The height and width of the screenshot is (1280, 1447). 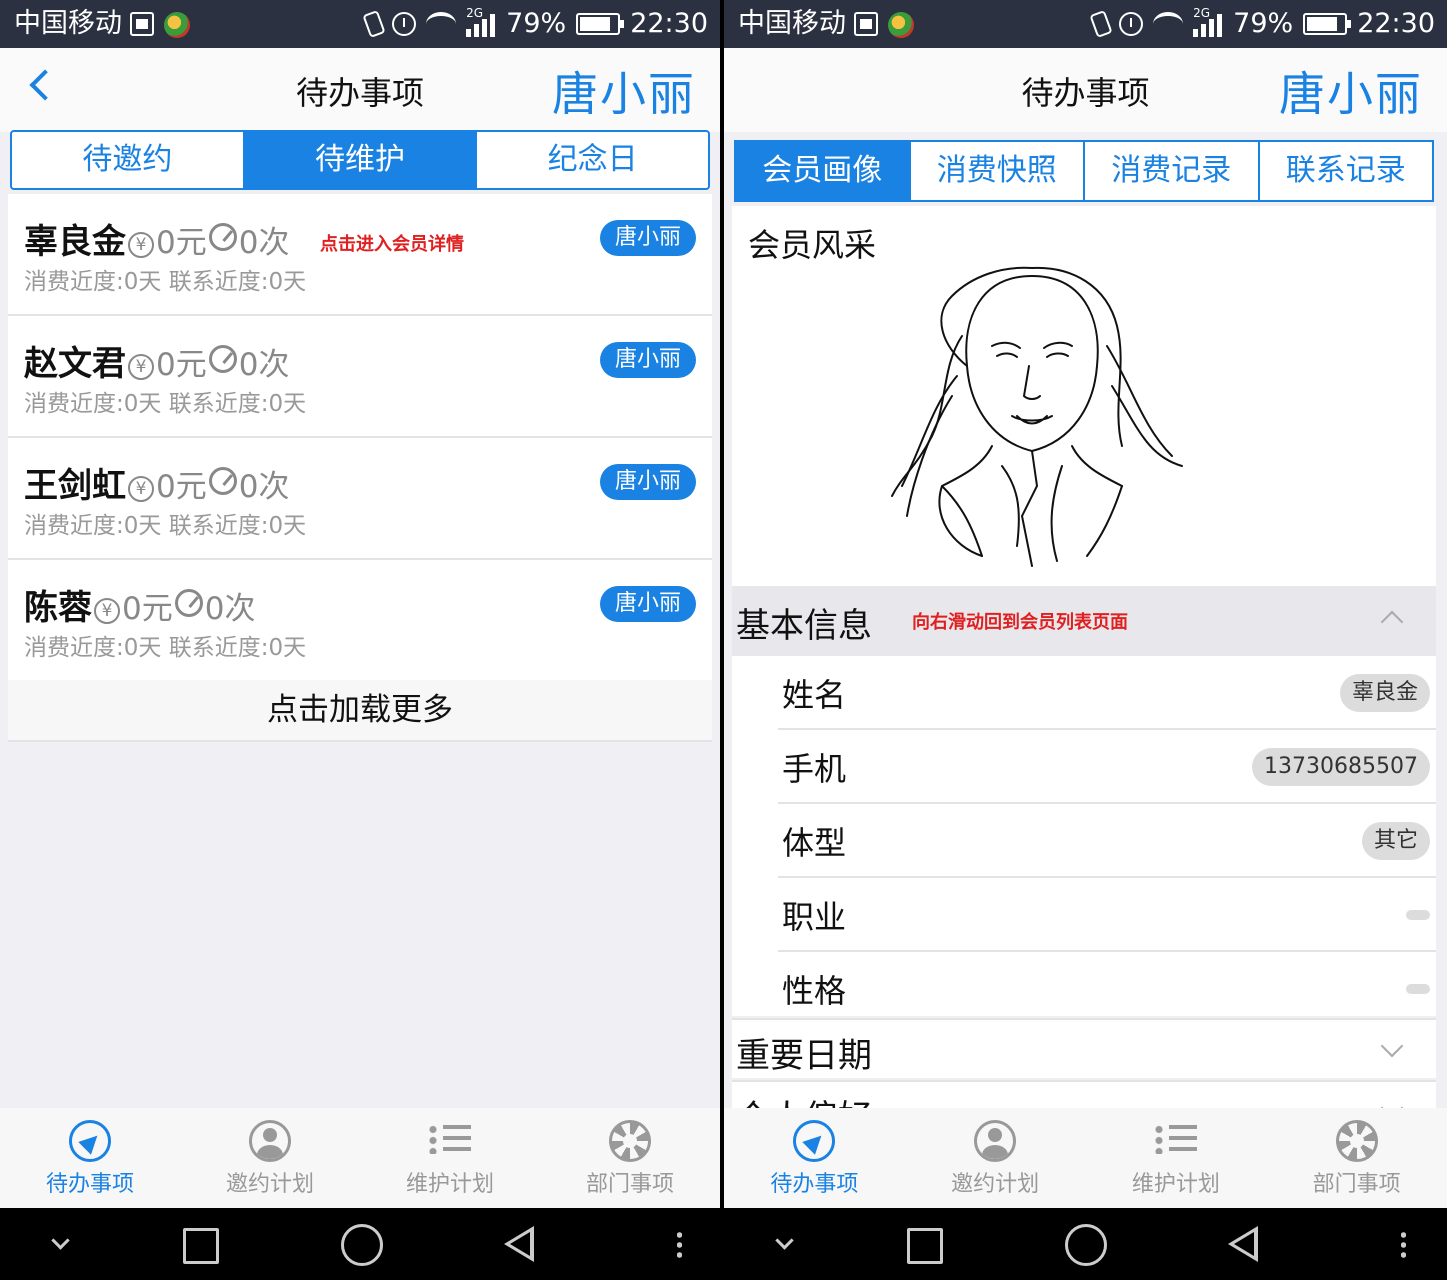 I want to click on todo-tabs: 待邀约 待维护 纪念日, so click(x=360, y=160).